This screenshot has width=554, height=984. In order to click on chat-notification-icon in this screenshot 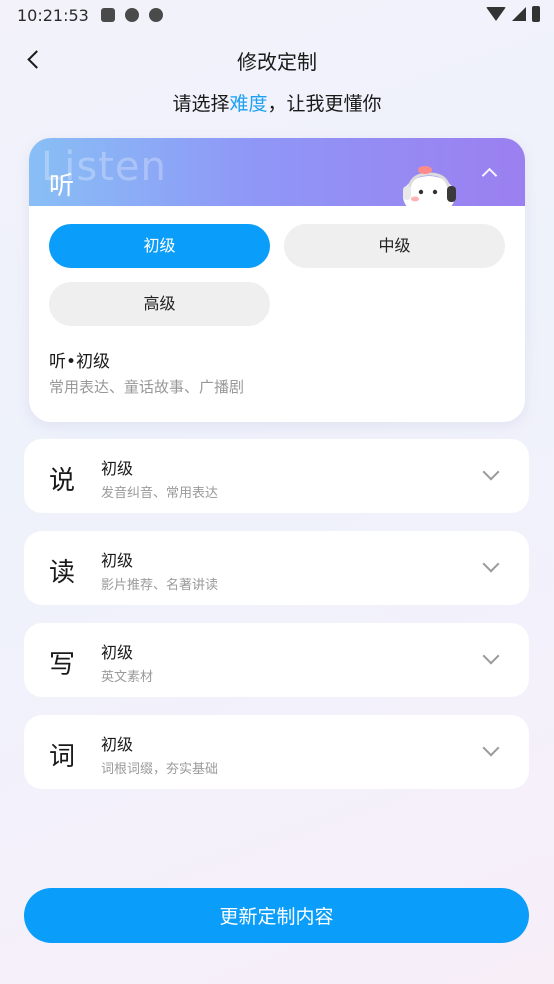, I will do `click(132, 15)`.